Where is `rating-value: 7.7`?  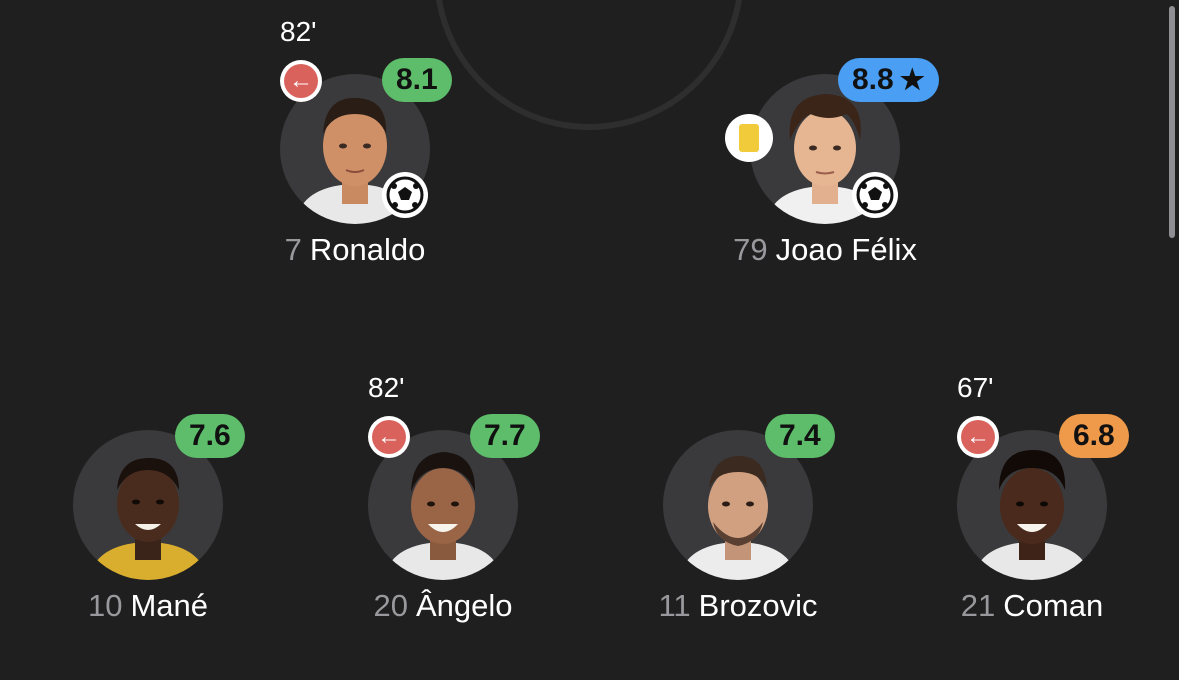
rating-value: 7.7 is located at coordinates (505, 435).